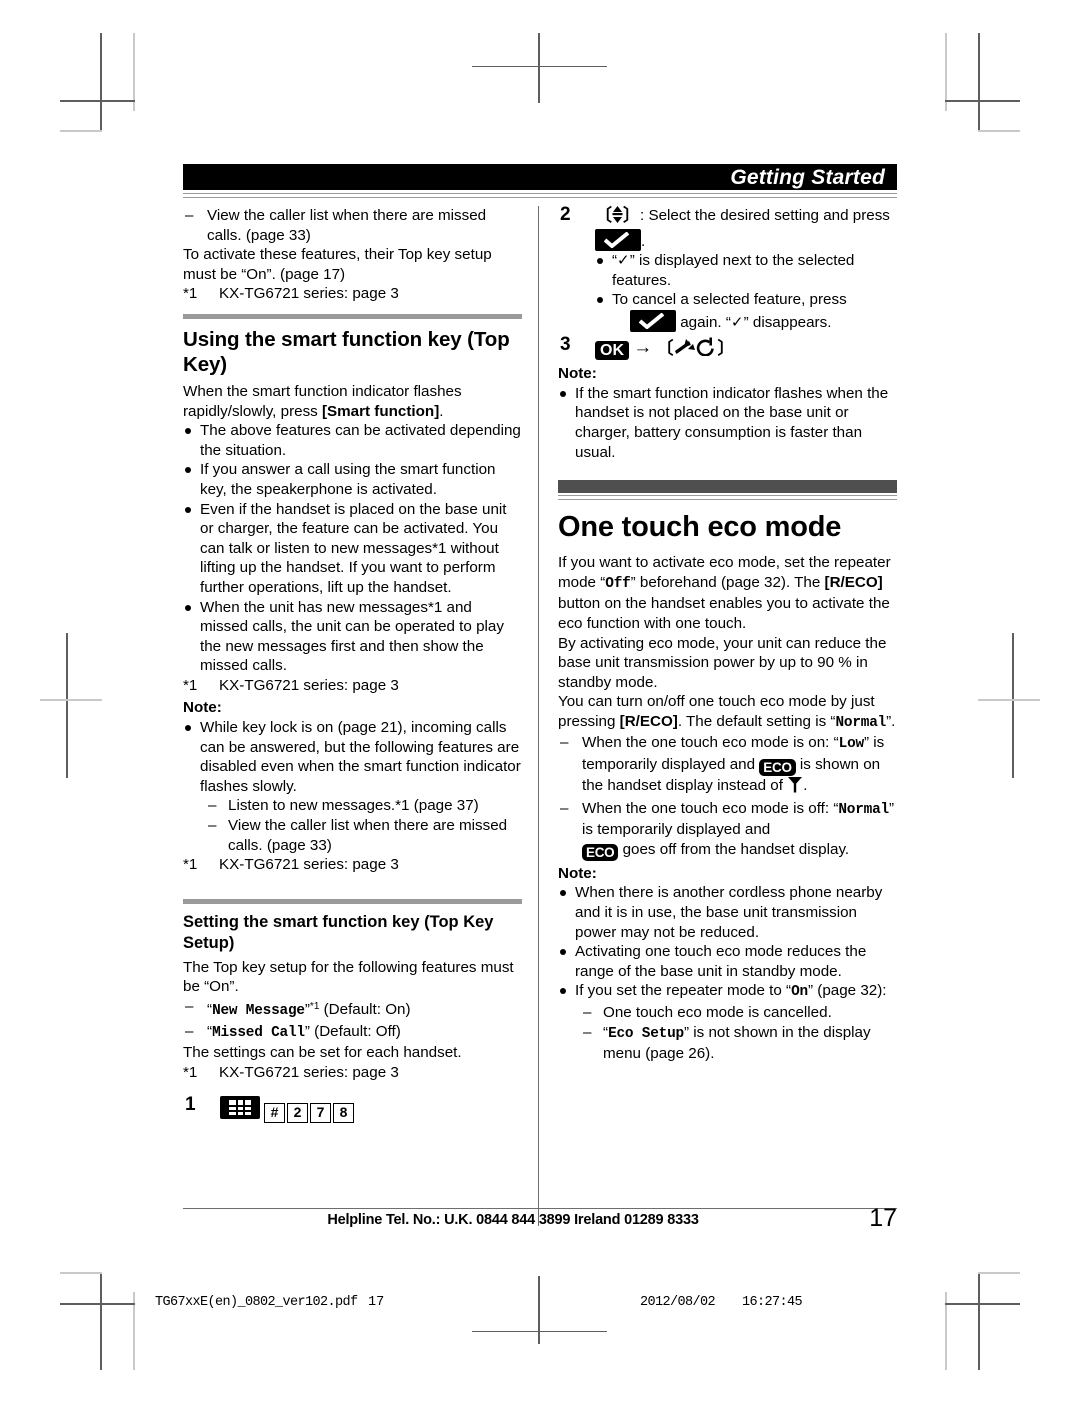  I want to click on setting-default-missed-call: (Default: Off), so click(355, 1031).